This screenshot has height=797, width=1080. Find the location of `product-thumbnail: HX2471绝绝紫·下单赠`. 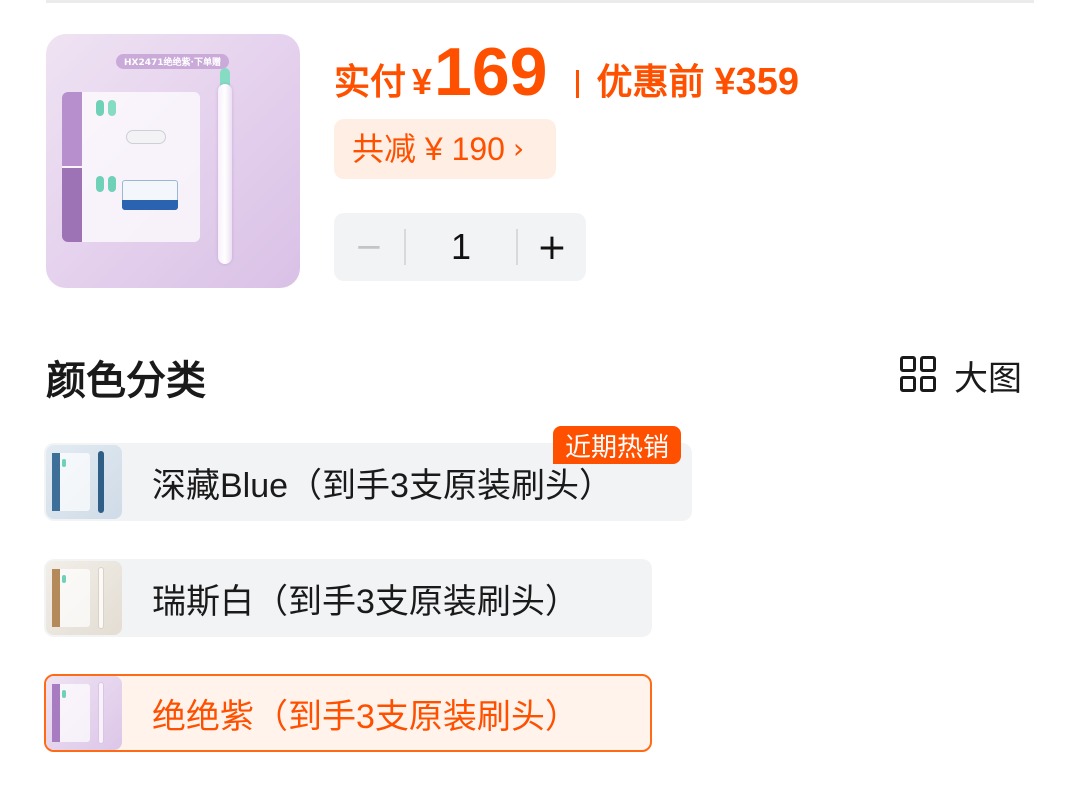

product-thumbnail: HX2471绝绝紫·下单赠 is located at coordinates (173, 161).